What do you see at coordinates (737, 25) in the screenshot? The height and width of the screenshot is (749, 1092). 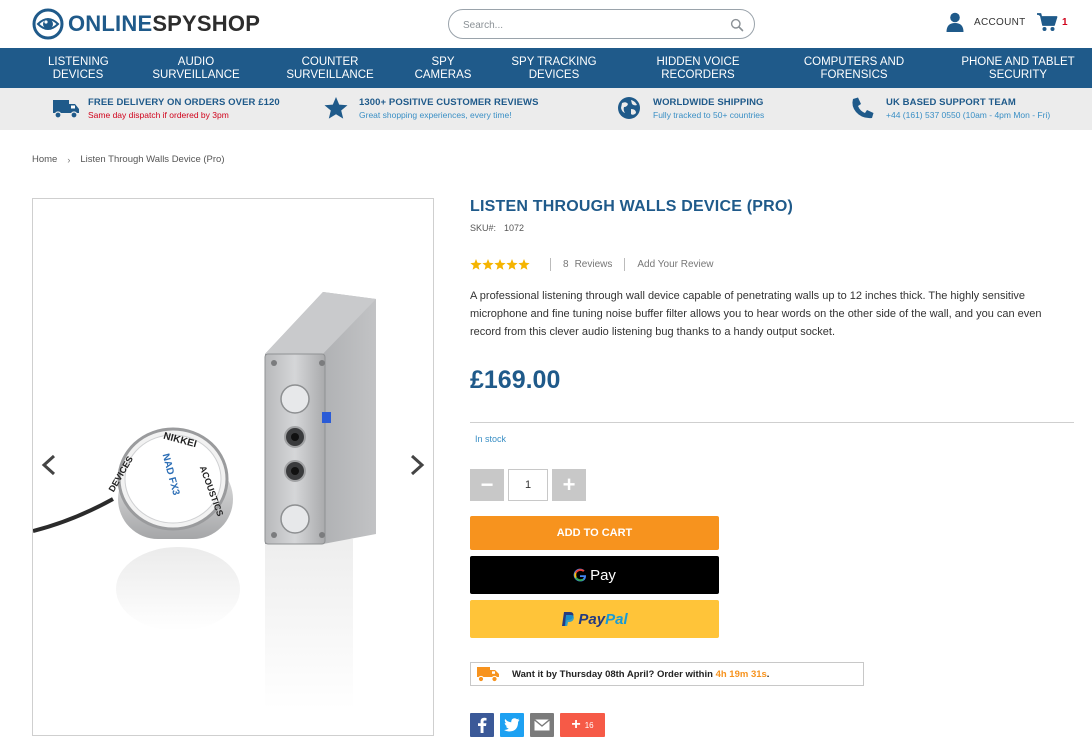 I see `search-icon` at bounding box center [737, 25].